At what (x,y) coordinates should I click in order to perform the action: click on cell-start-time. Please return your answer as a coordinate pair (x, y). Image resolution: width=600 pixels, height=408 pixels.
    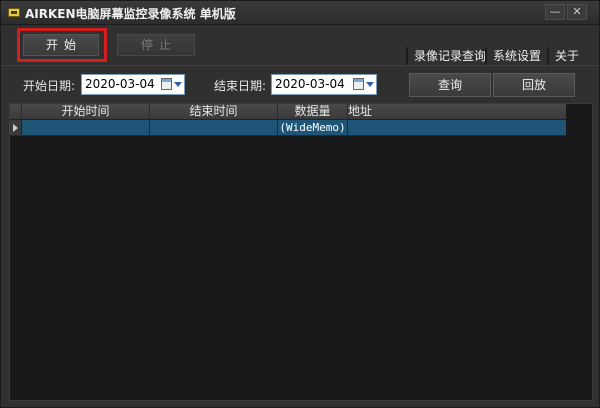
    Looking at the image, I should click on (86, 127).